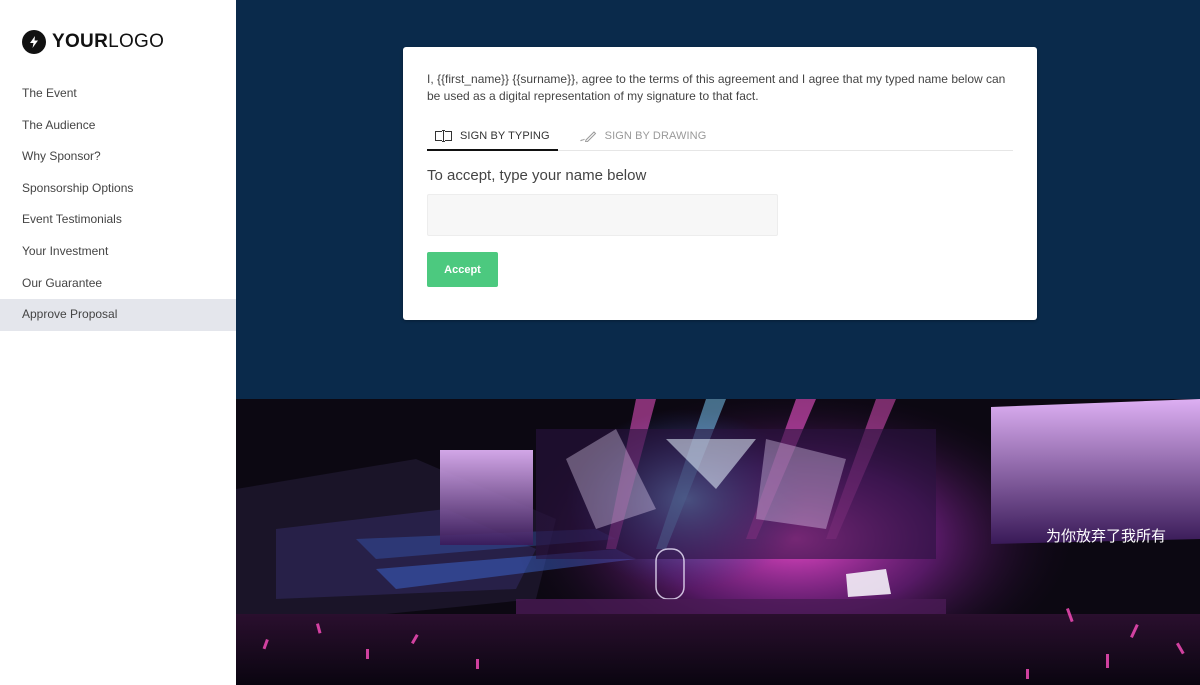 This screenshot has height=685, width=1200. I want to click on lightning-bolt-icon, so click(34, 42).